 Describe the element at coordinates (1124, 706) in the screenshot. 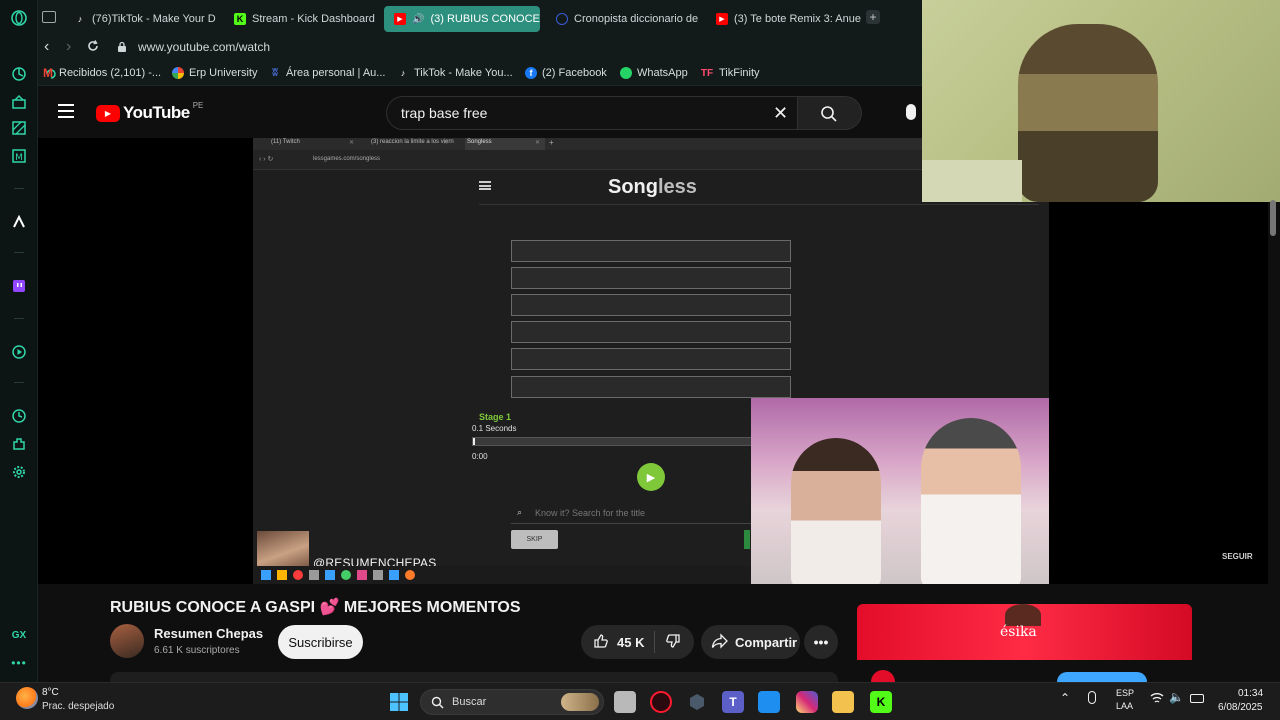

I see `language-bottom: LAA` at that location.